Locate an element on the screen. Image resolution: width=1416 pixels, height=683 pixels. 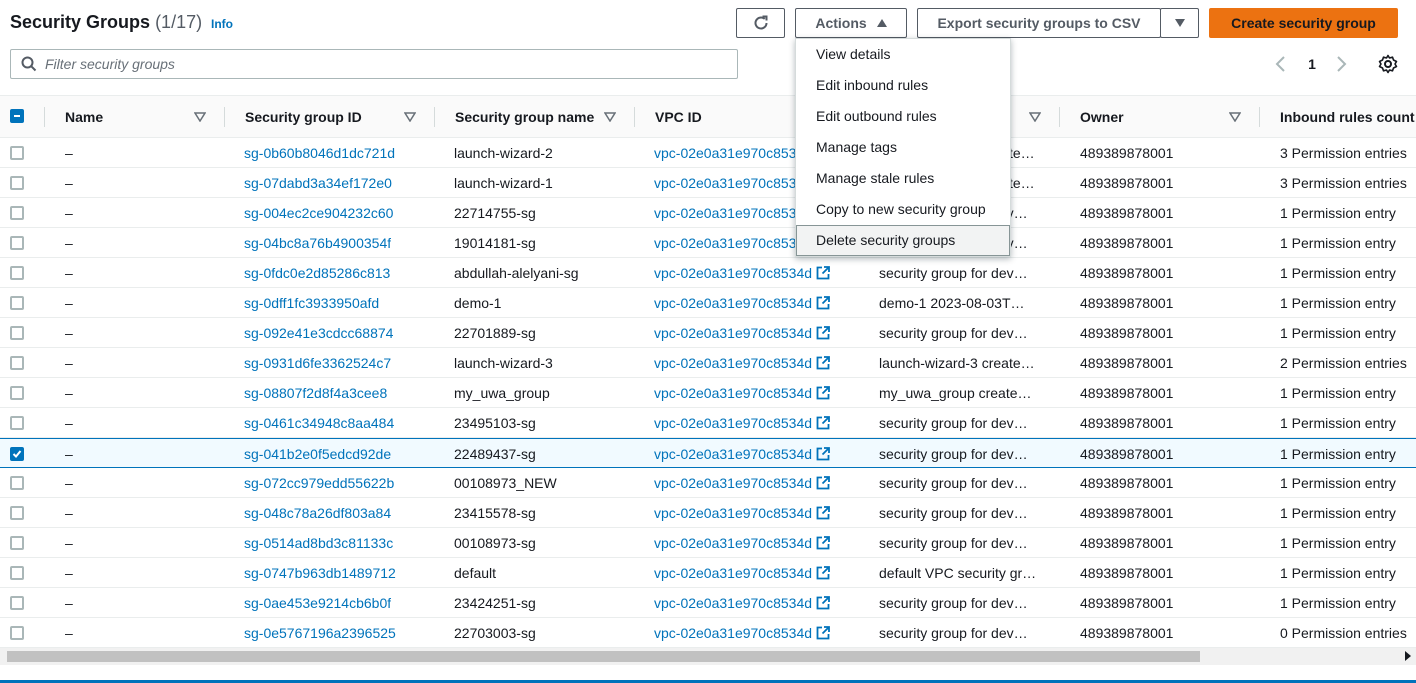
cell-security-group-id-text: sg-004ec2ce904232c60 is located at coordinates (318, 213).